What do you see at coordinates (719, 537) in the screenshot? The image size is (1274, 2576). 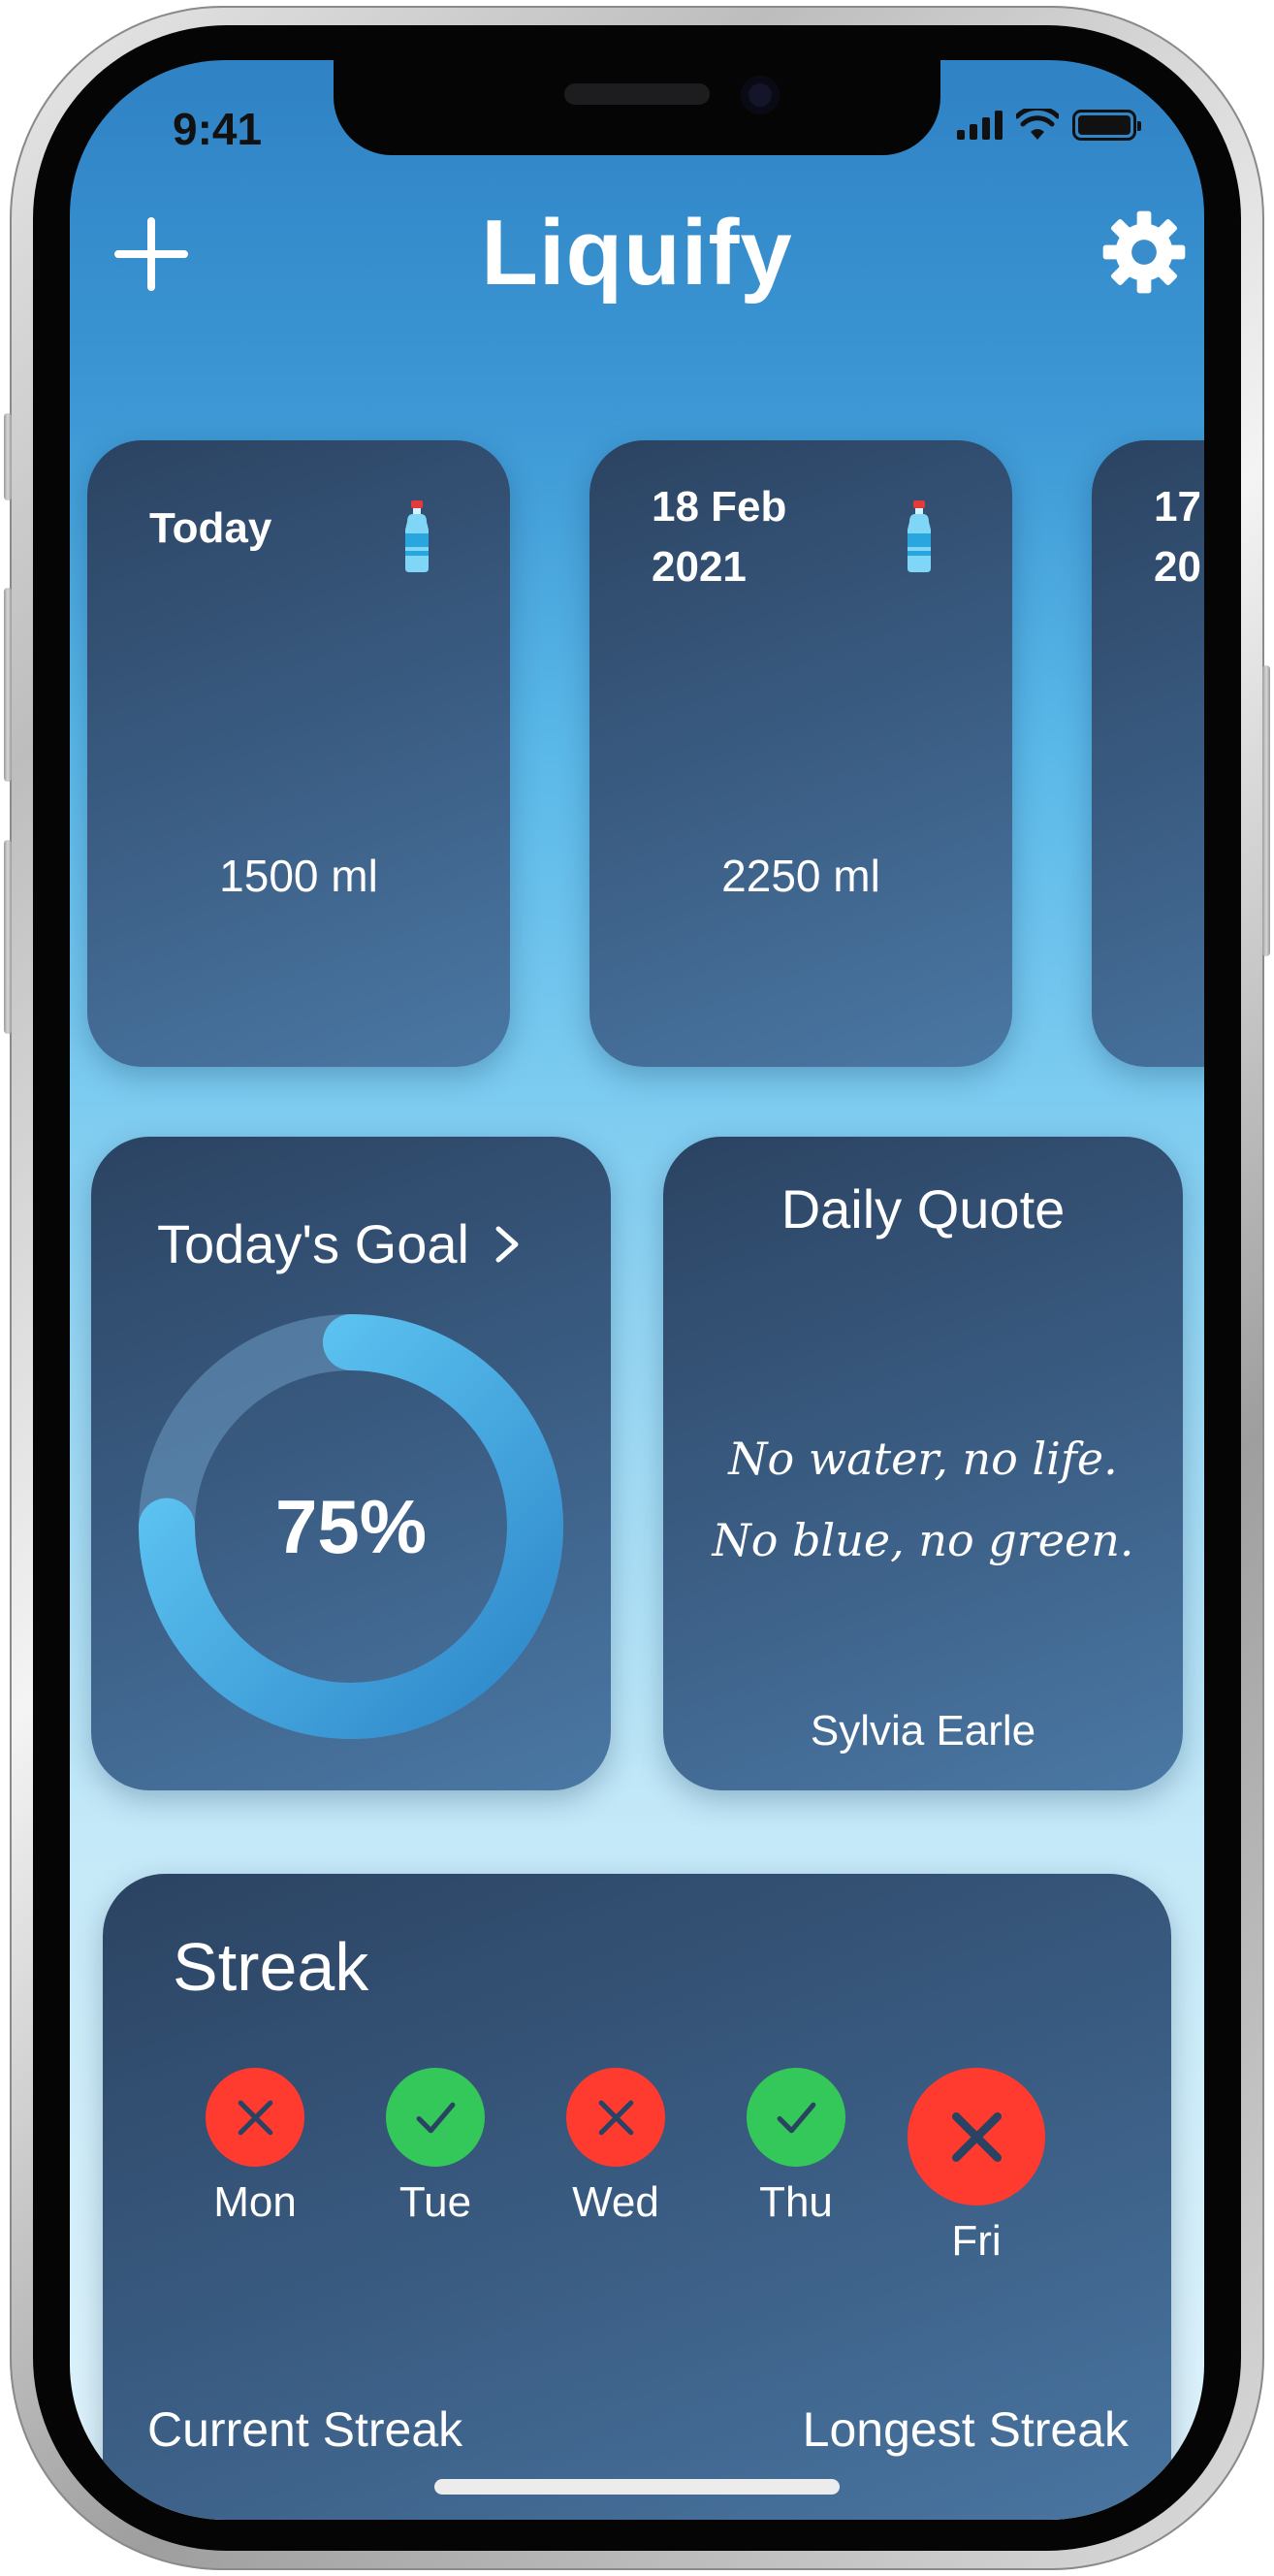 I see `day-card-date: 18 Feb 2021` at bounding box center [719, 537].